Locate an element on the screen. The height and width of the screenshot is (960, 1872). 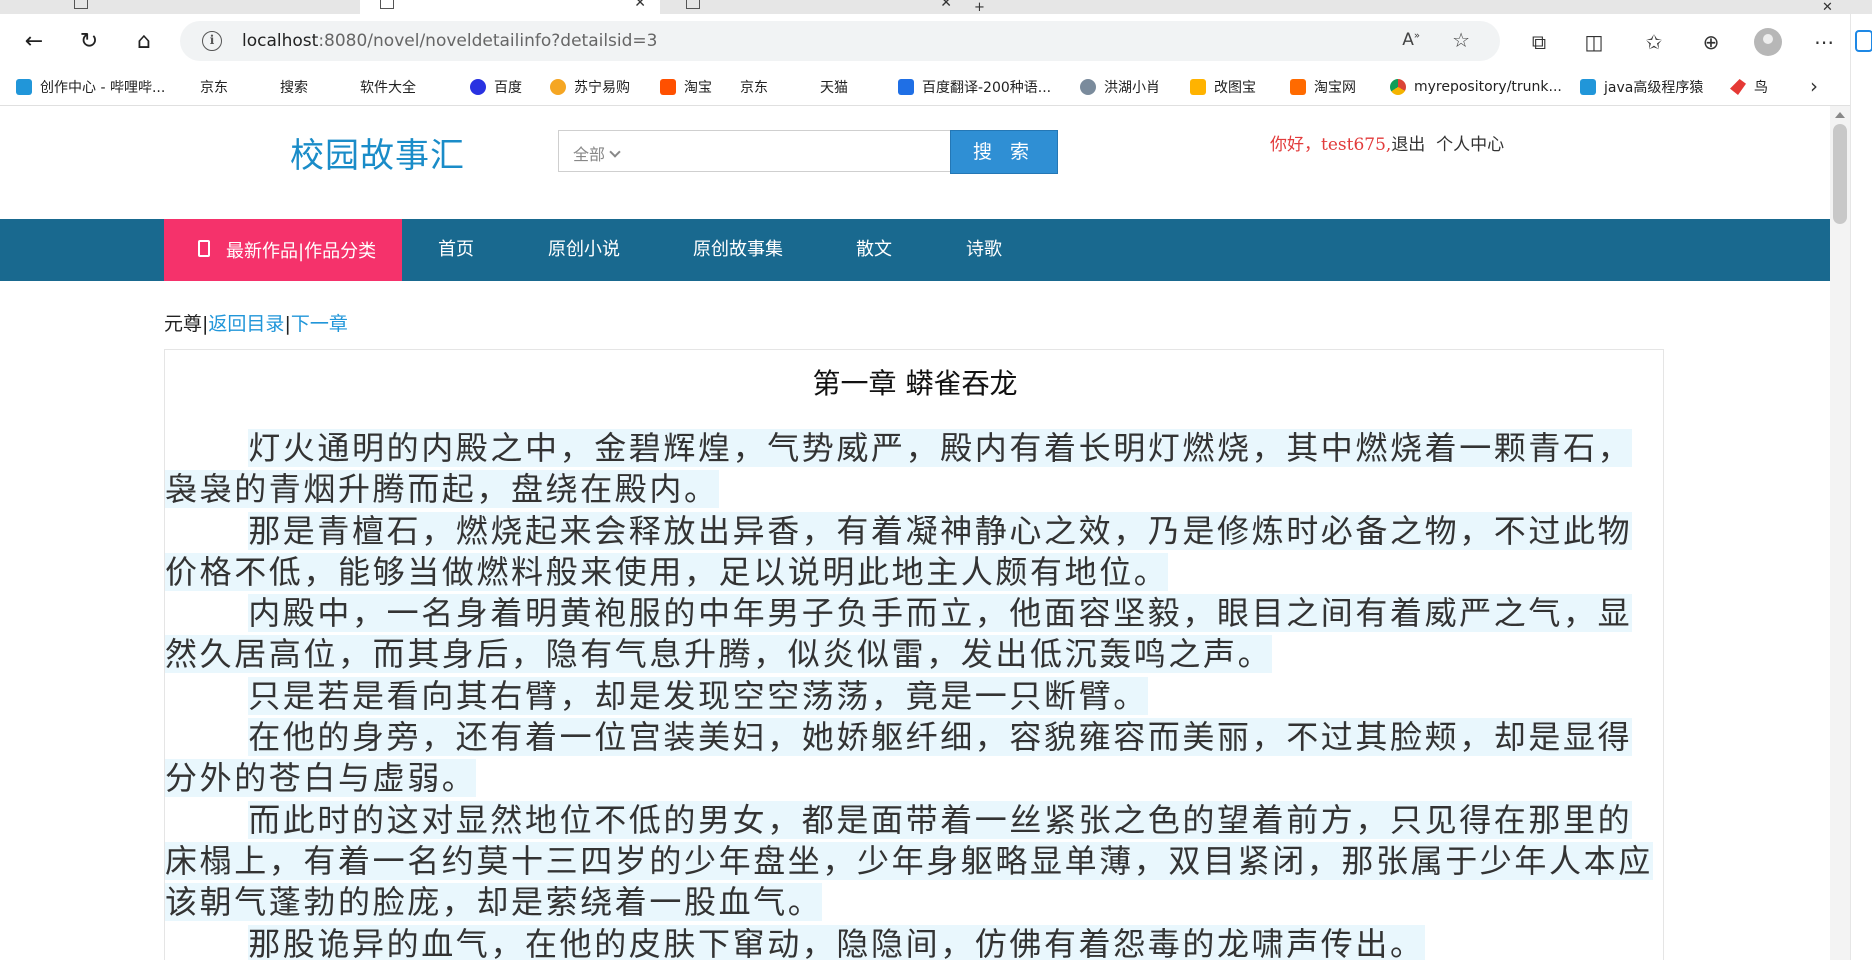
nav-item-novel: 原创小说 is located at coordinates (584, 250).